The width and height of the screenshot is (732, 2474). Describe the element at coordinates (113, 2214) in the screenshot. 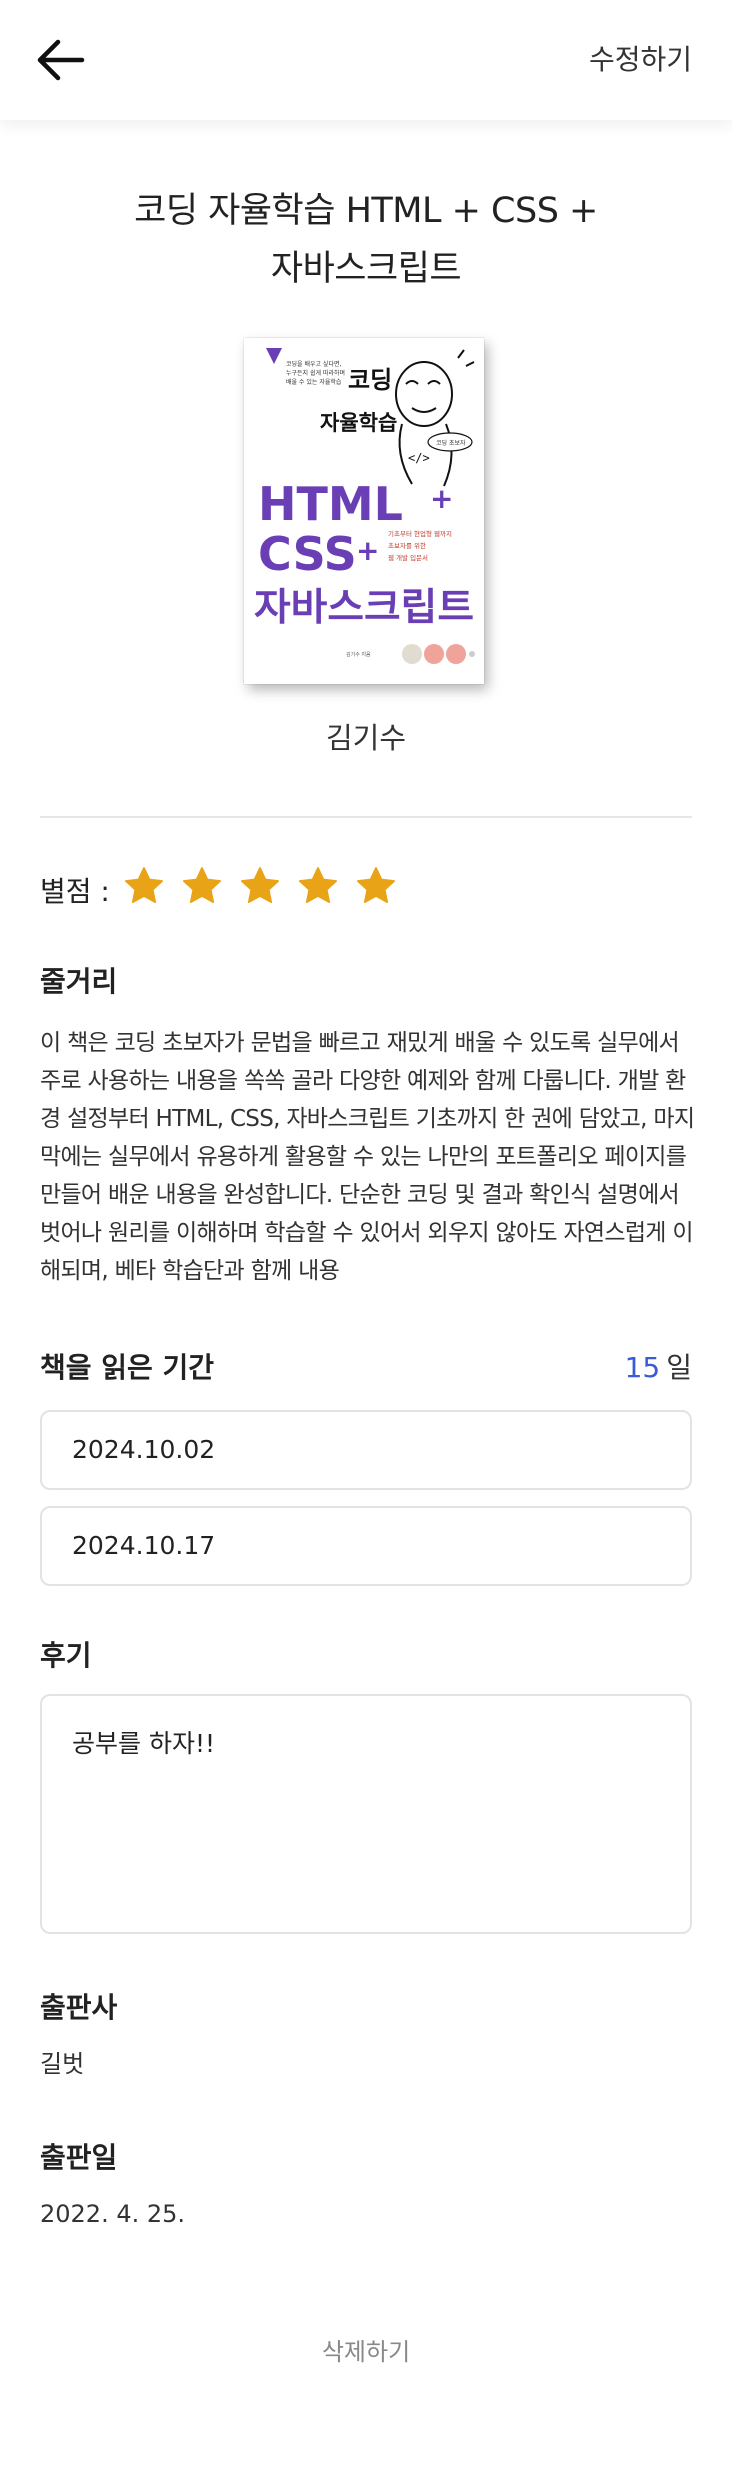

I see `published-date-value: 2022. 4. 25.` at that location.